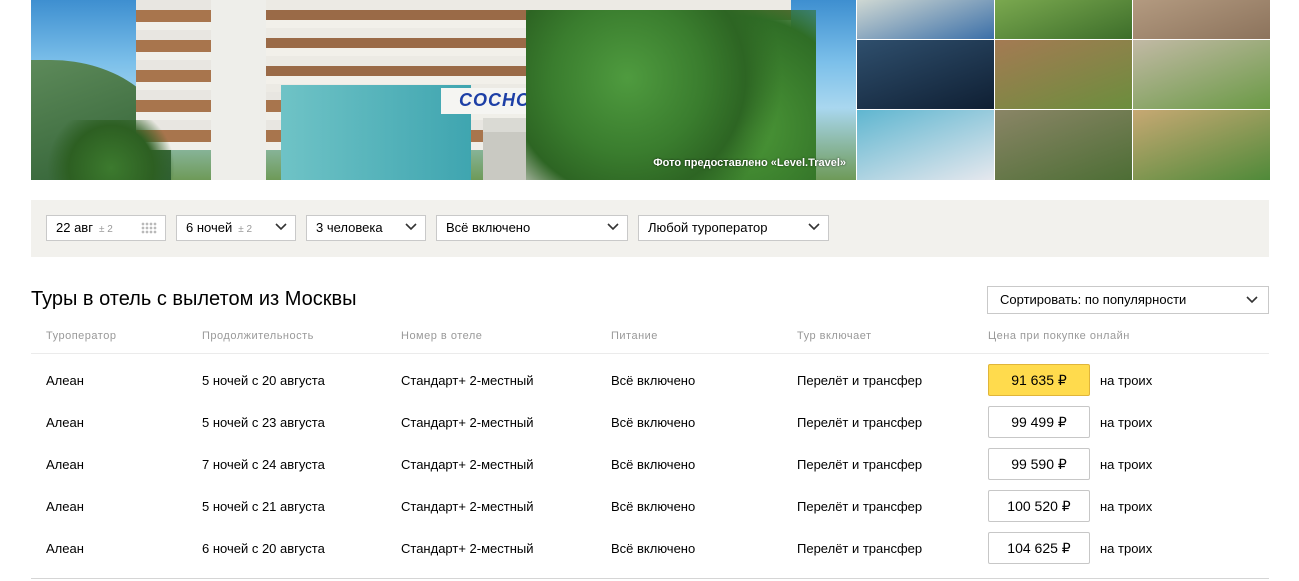  I want to click on col-duration: Продолжительность, so click(258, 336).